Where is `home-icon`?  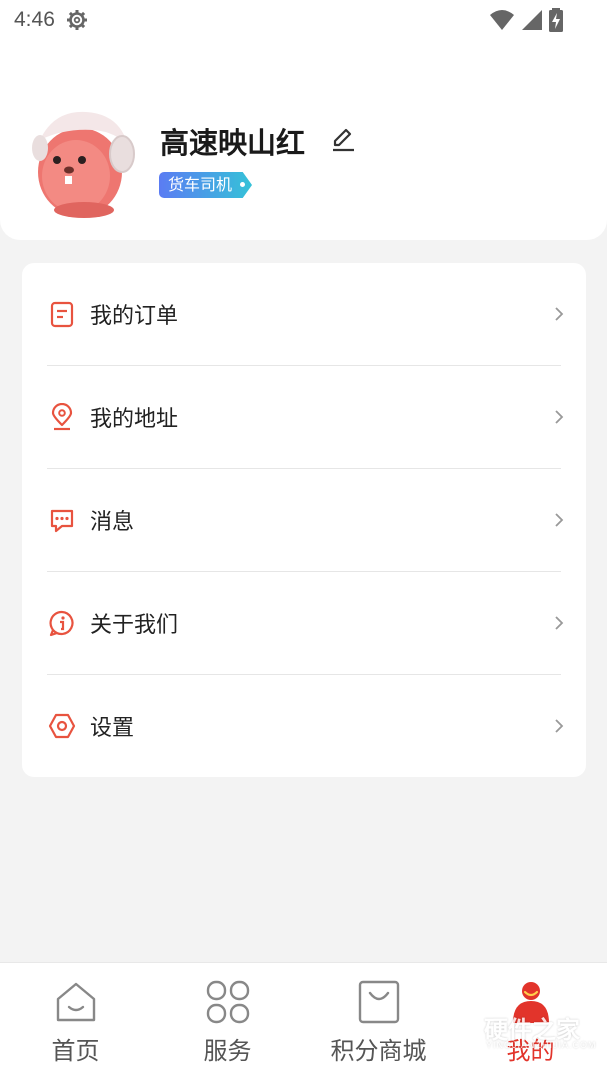 home-icon is located at coordinates (75, 1002).